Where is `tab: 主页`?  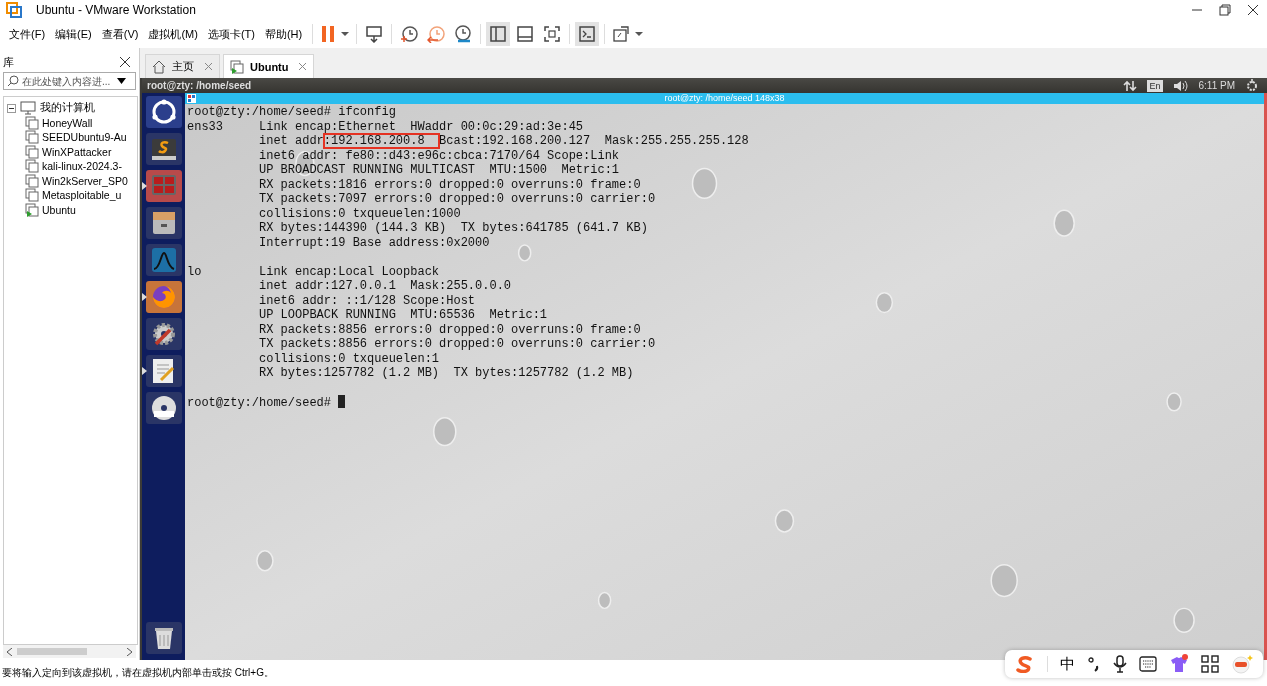 tab: 主页 is located at coordinates (182, 66).